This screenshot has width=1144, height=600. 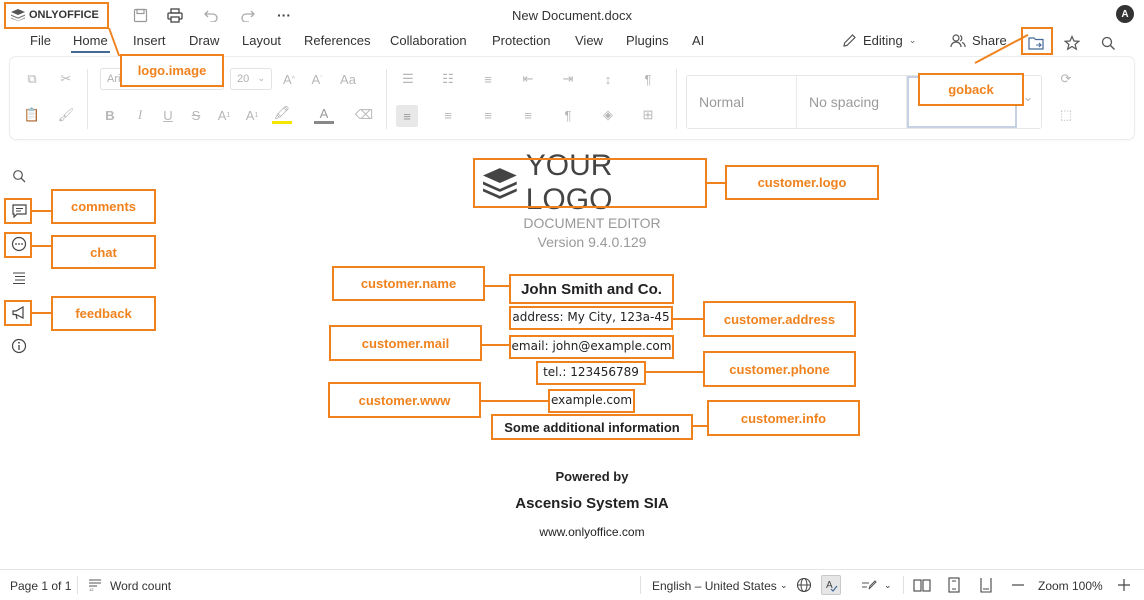 I want to click on style-no-spacing: No spacing, so click(x=852, y=102).